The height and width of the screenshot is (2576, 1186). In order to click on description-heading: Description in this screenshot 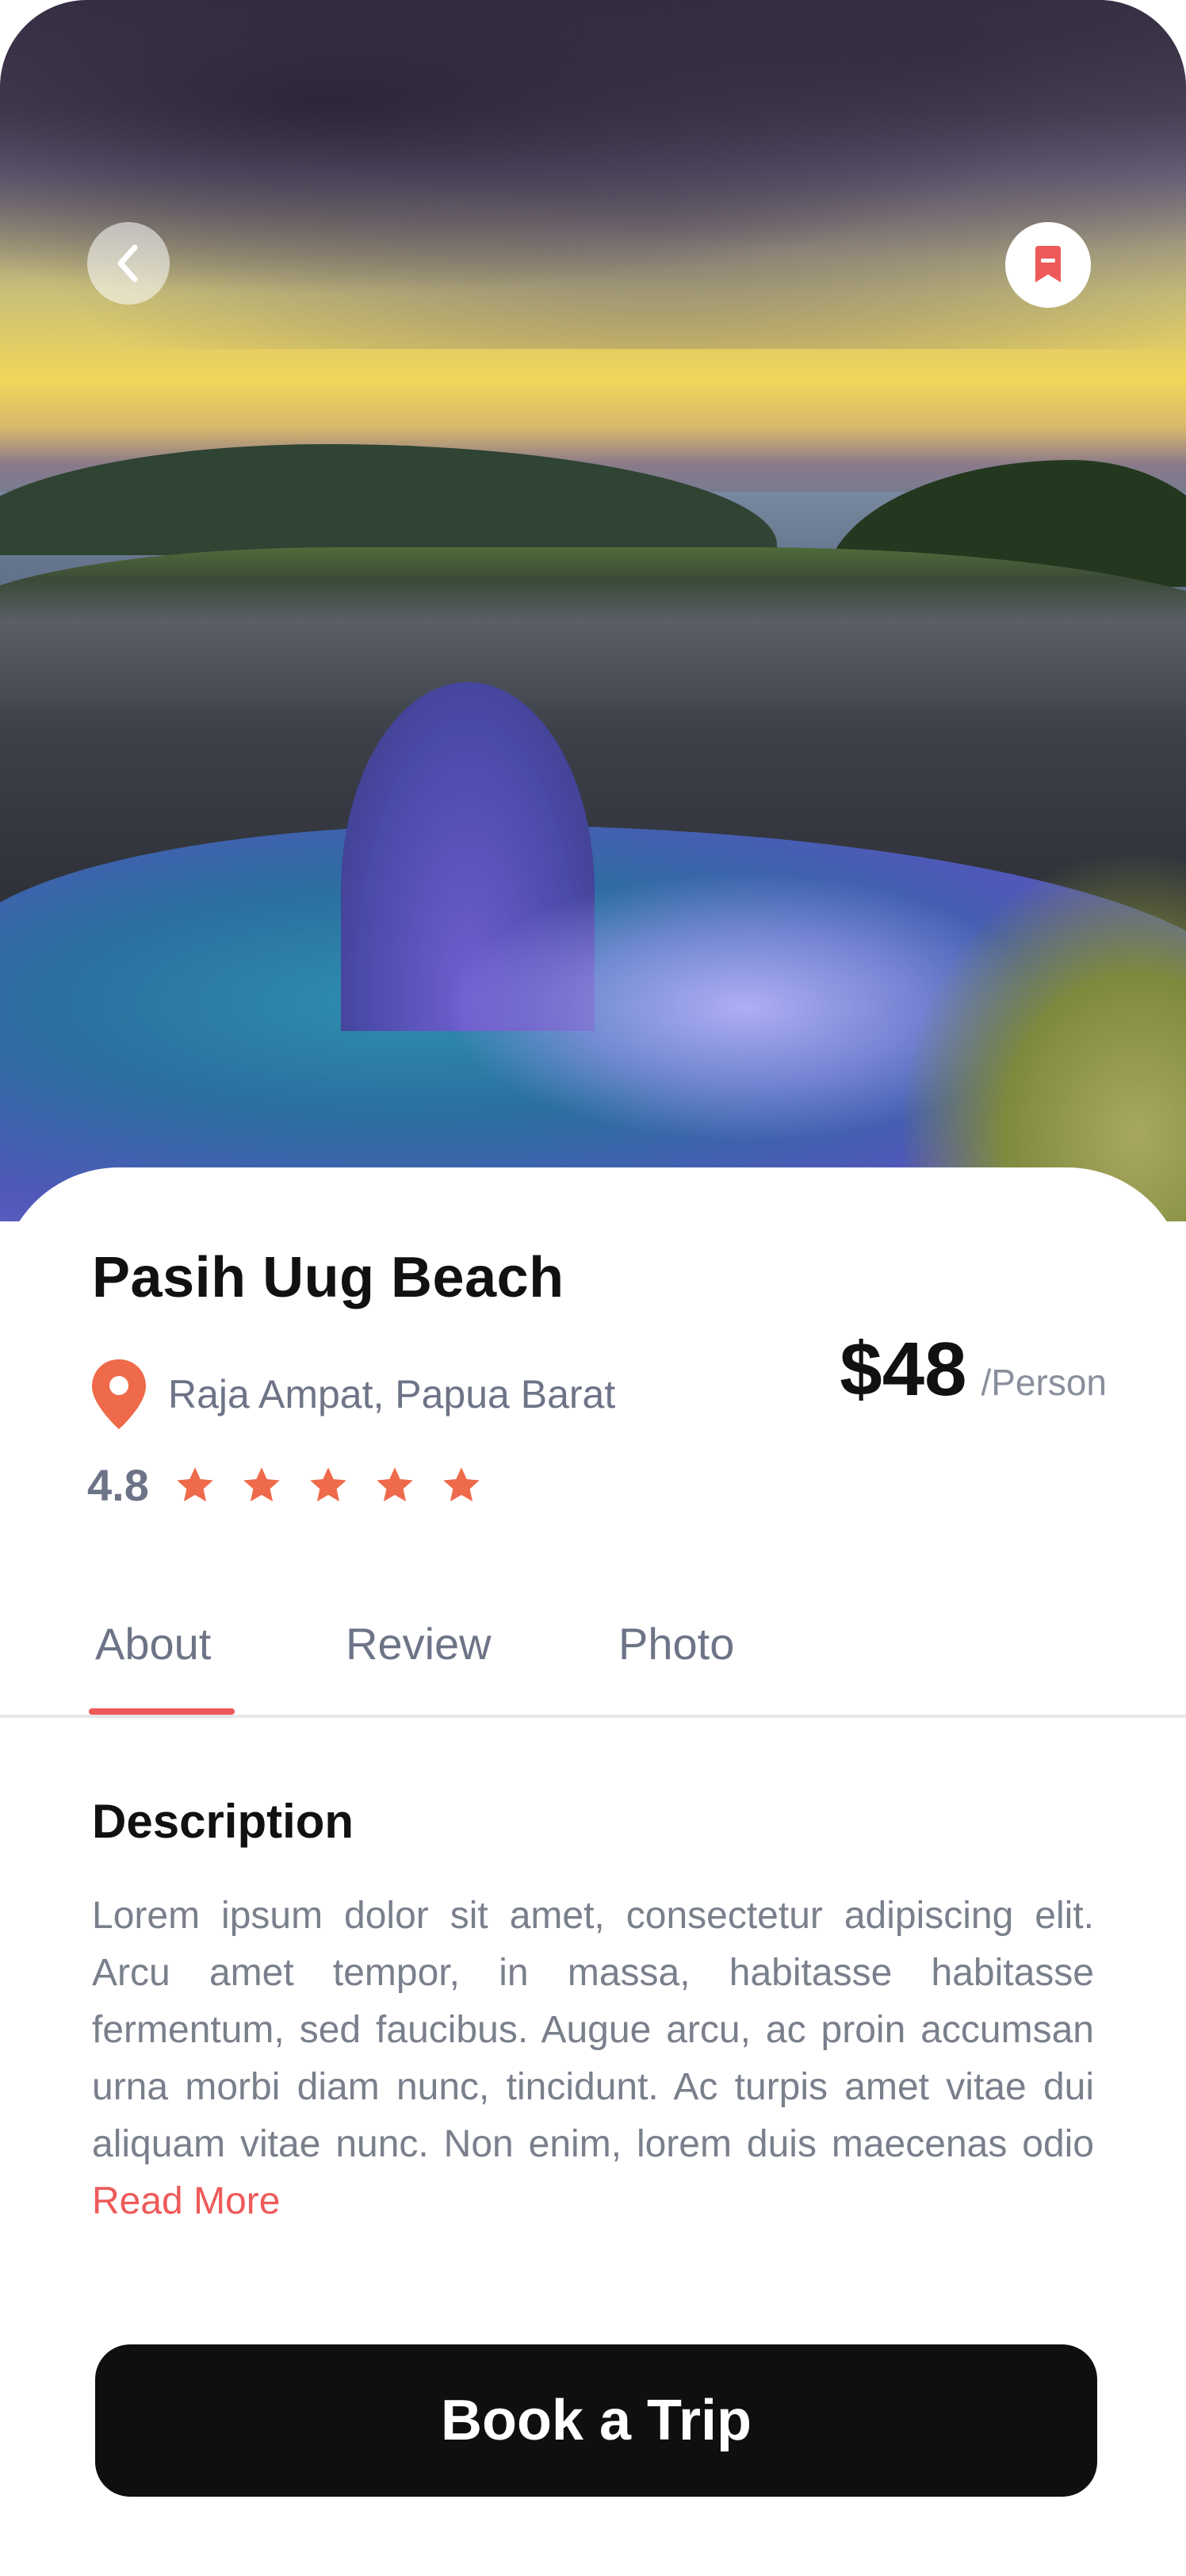, I will do `click(223, 1822)`.